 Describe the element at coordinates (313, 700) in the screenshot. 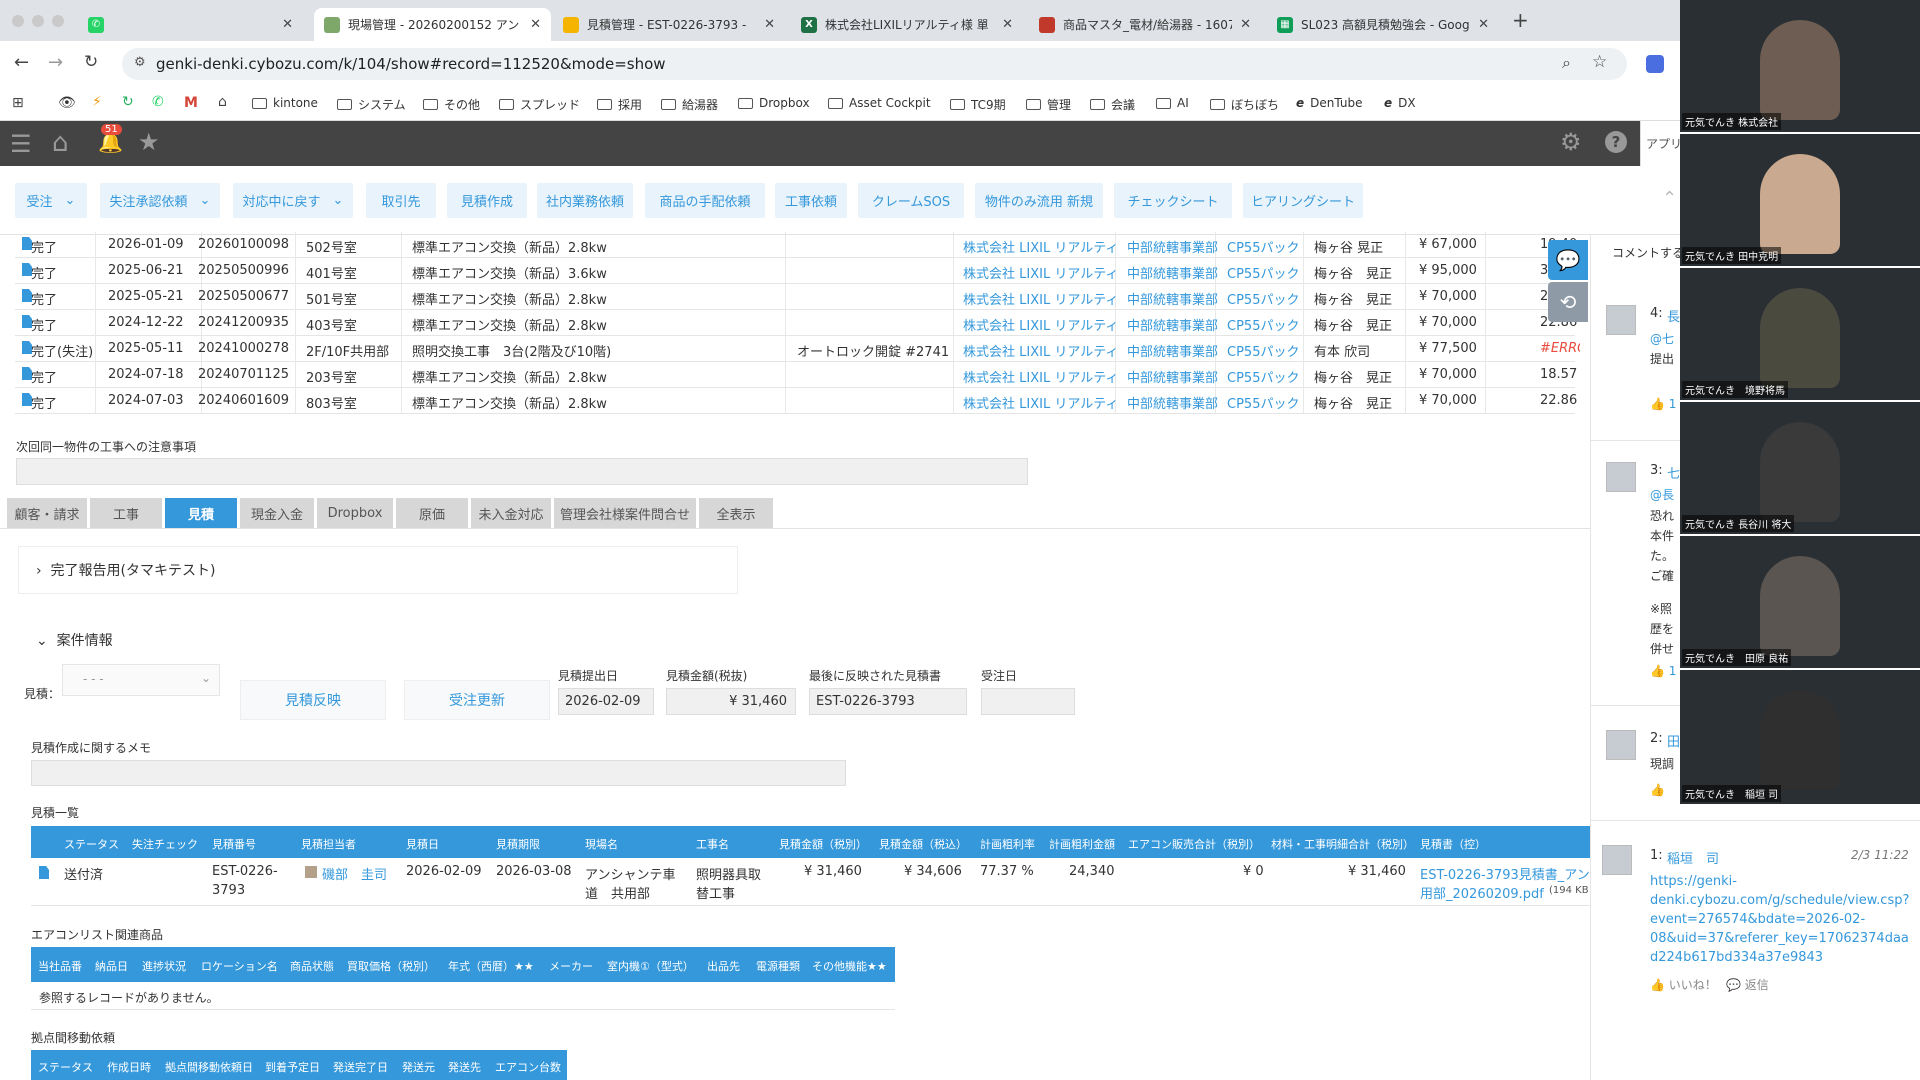

I see `reflect-estimate-button: 見積反映` at that location.